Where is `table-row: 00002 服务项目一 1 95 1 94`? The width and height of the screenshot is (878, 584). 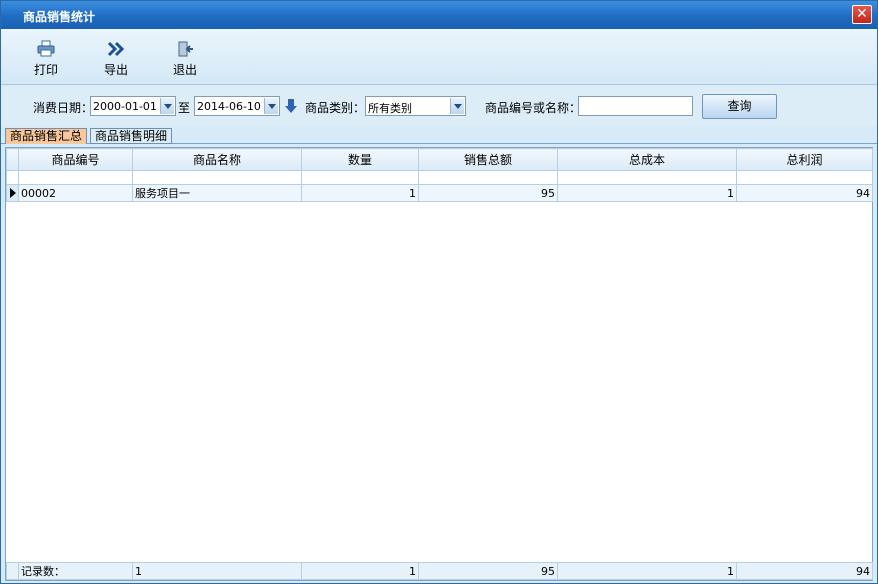 table-row: 00002 服务项目一 1 95 1 94 is located at coordinates (439, 193).